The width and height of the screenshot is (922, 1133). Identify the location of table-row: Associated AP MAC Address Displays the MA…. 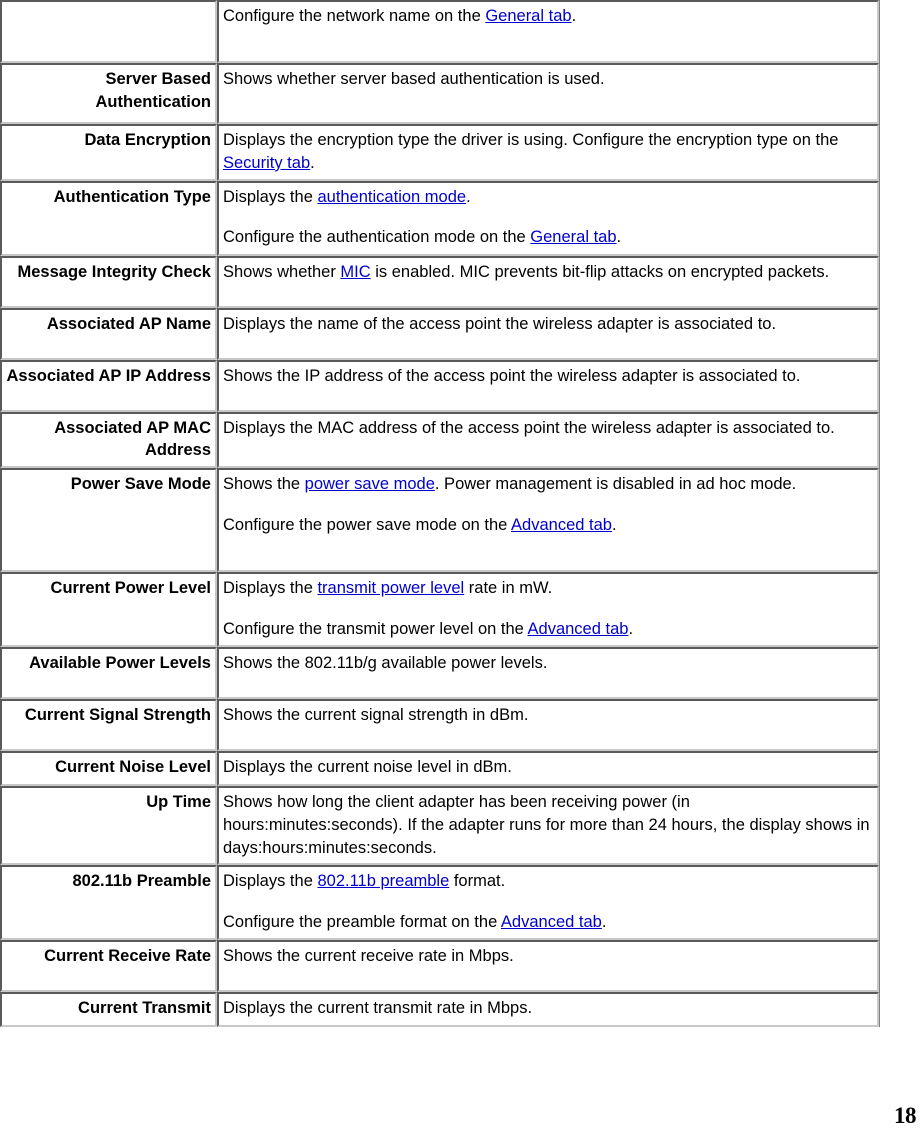
(439, 440).